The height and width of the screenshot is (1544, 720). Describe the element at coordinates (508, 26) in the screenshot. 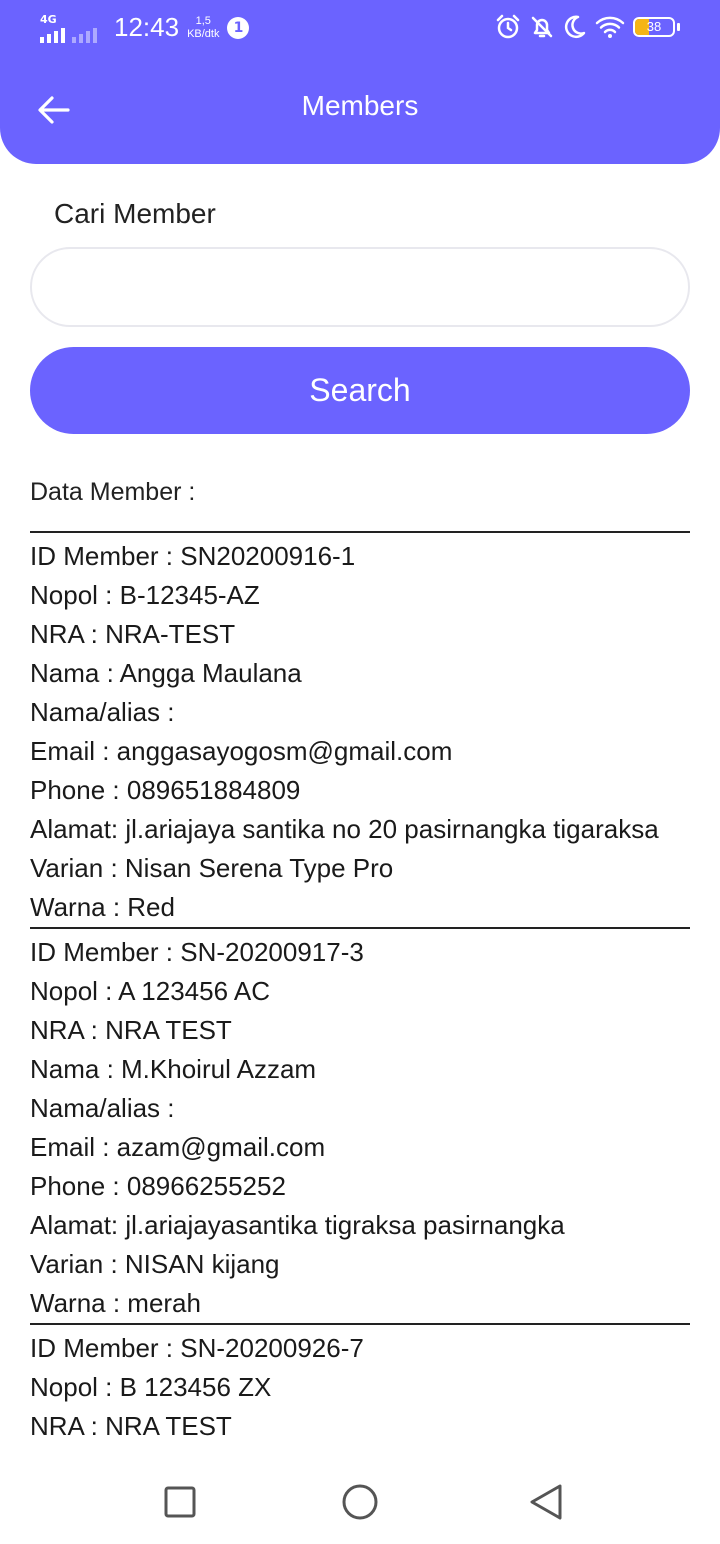

I see `alarm-icon` at that location.